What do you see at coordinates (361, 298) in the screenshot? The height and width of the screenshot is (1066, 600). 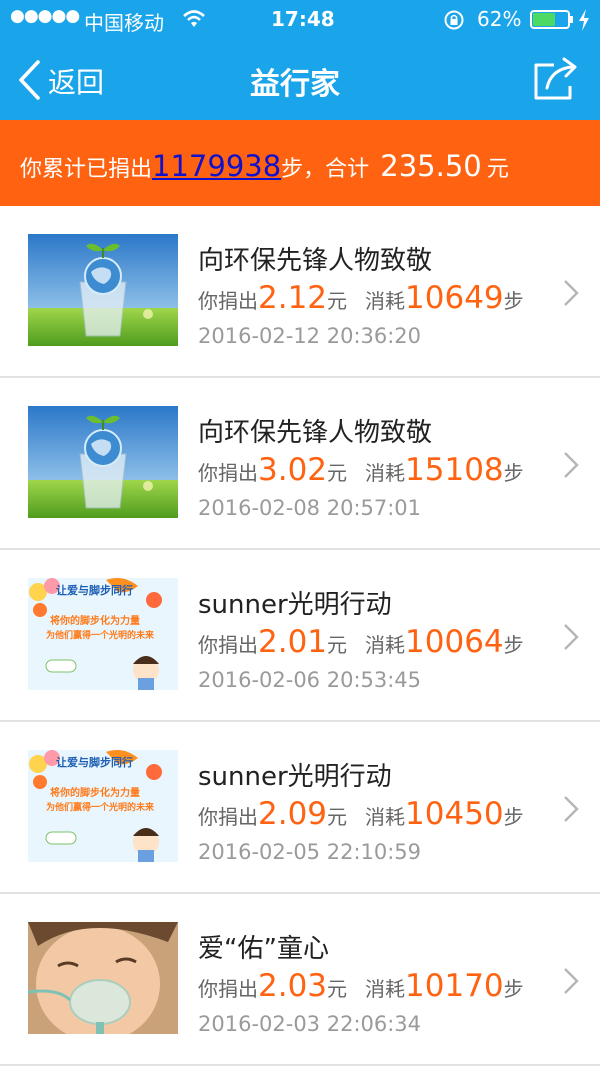 I see `donation-stats: 你捐出2.12元 消耗10649步` at bounding box center [361, 298].